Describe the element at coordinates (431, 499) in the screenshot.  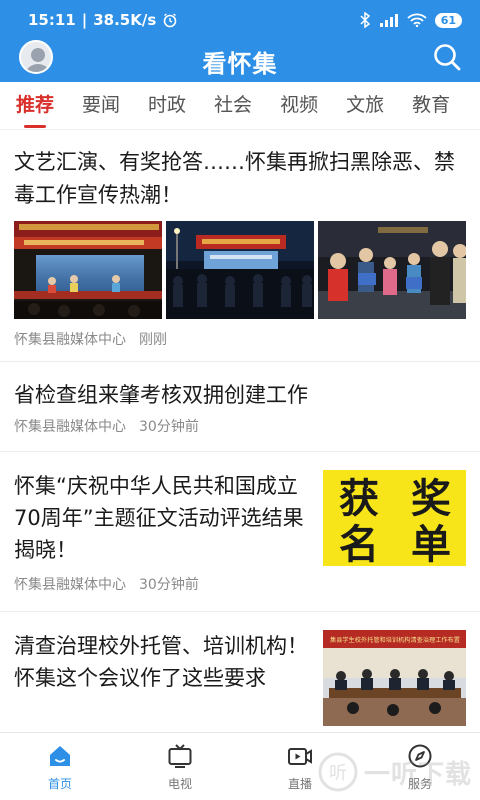
I see `thumbnail-glyph: 奖` at that location.